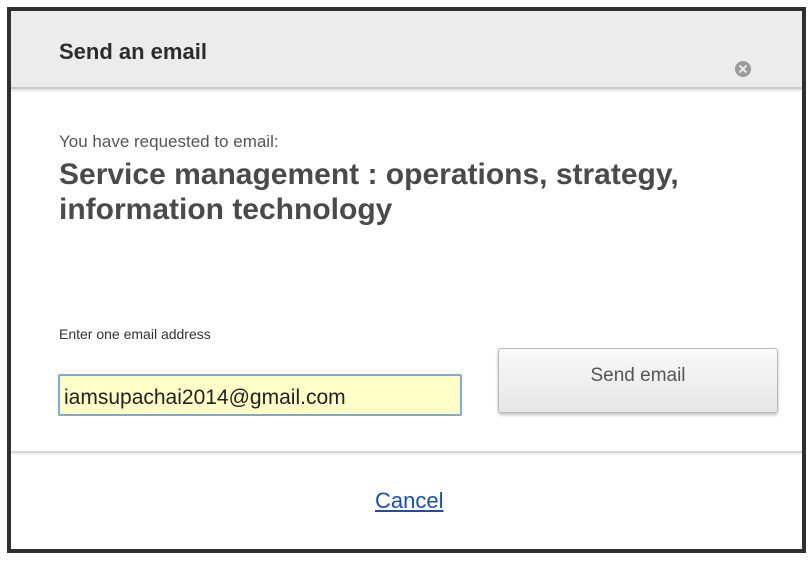 The width and height of the screenshot is (812, 561). Describe the element at coordinates (409, 501) in the screenshot. I see `cancel-link: Cancel` at that location.